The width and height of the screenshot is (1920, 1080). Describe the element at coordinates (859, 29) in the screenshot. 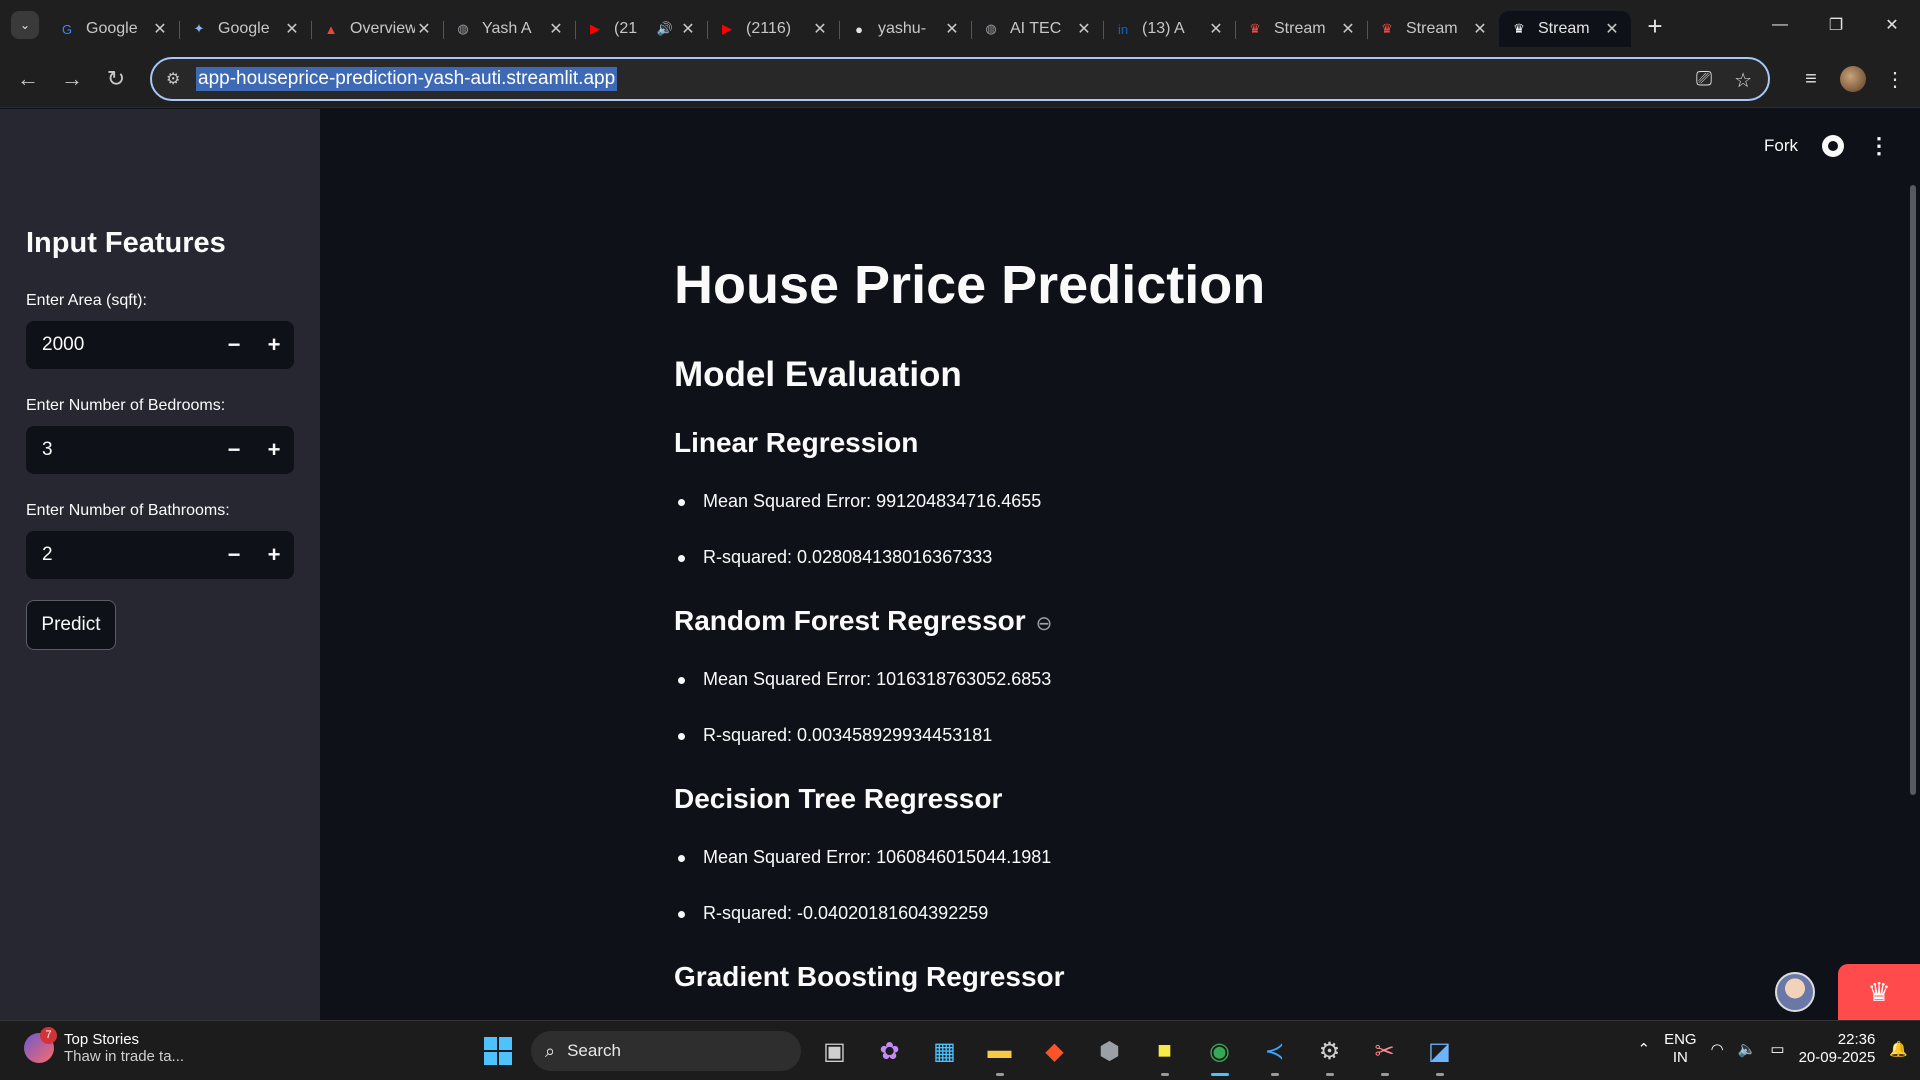

I see `github-icon: ●` at that location.